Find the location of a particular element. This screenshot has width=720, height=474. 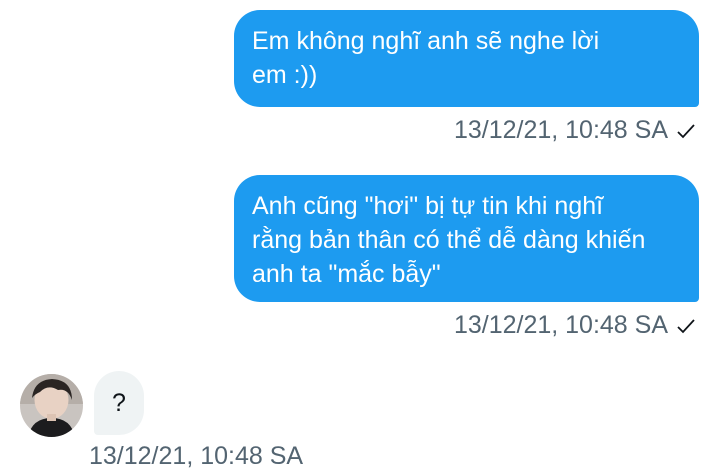

avatar-photo-icon is located at coordinates (51, 405).